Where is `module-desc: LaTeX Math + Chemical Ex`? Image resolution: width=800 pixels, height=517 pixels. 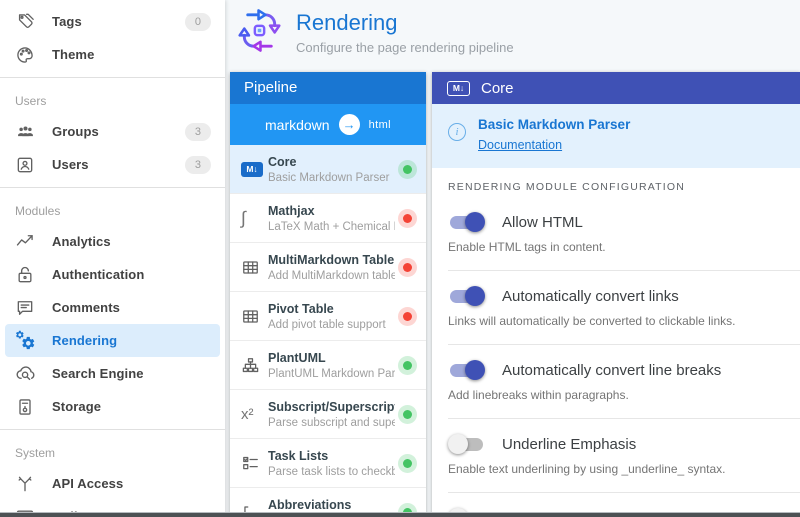
module-desc: LaTeX Math + Chemical Ex is located at coordinates (331, 226).